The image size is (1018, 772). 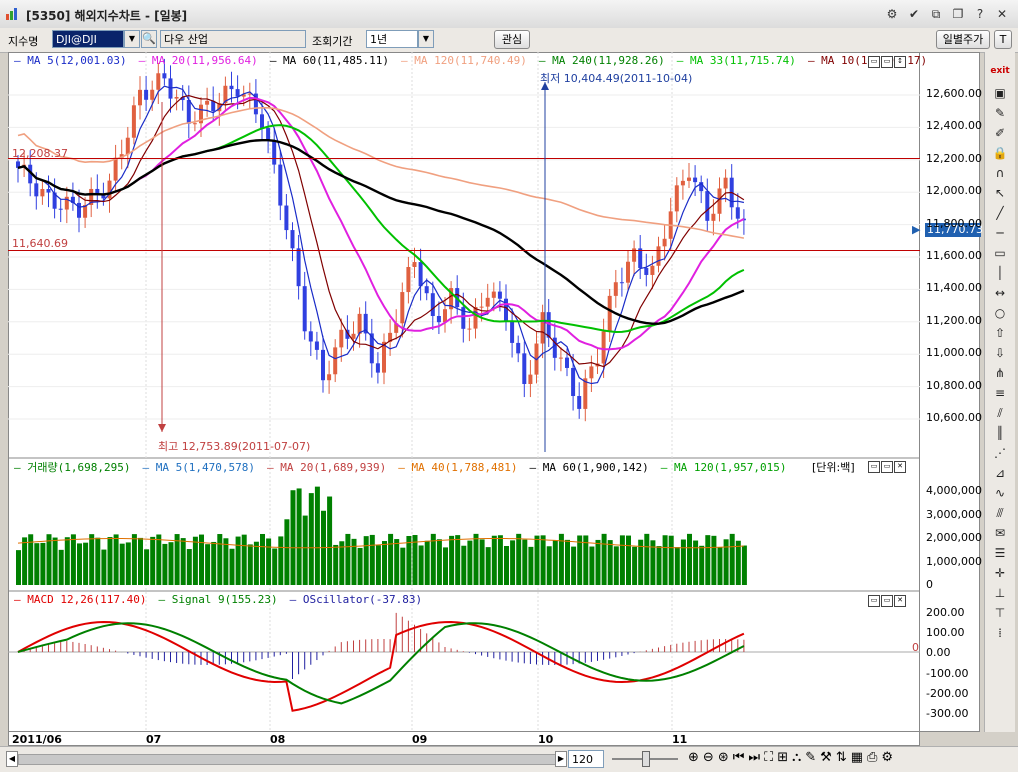 I want to click on grid-icon: ☰, so click(x=1000, y=553).